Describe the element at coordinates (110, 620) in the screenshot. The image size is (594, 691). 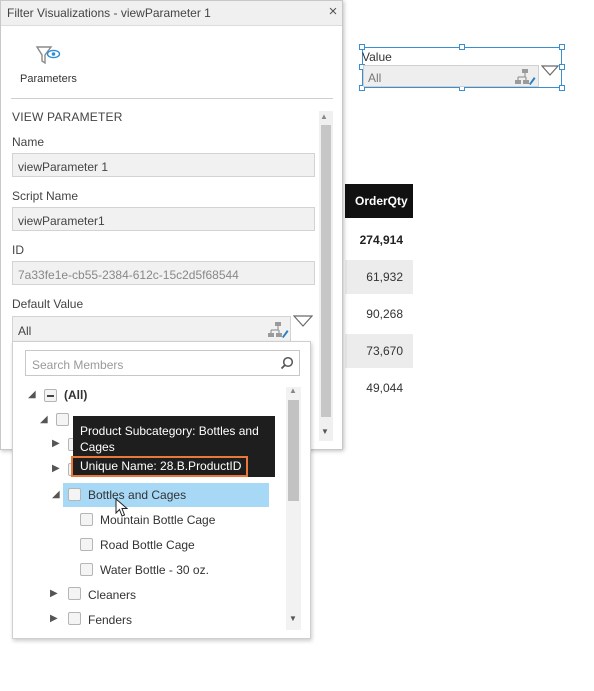
I see `tree-node-fenders: Fenders` at that location.